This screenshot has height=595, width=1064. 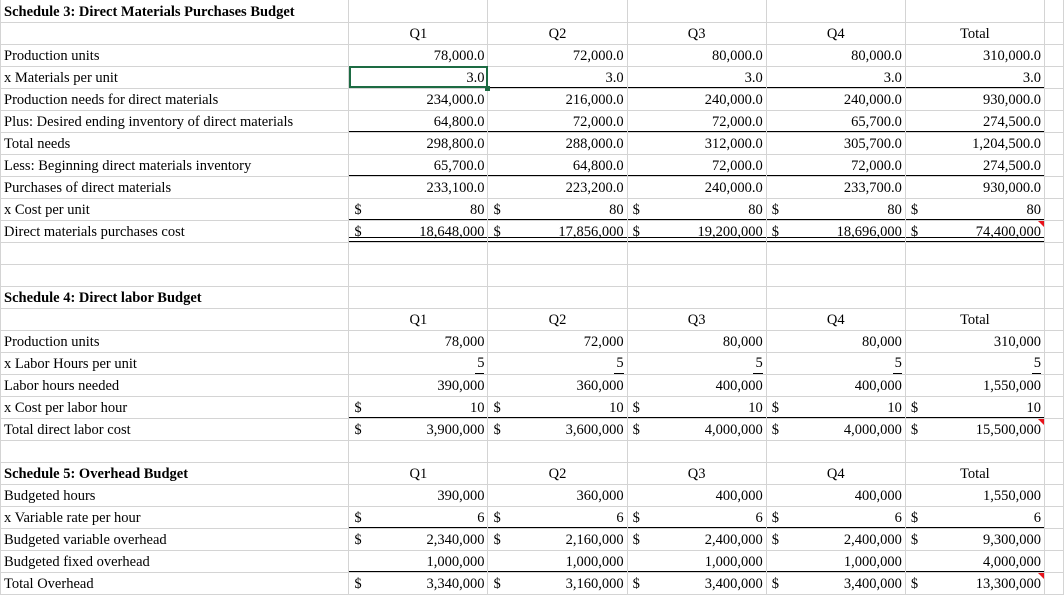 What do you see at coordinates (418, 231) in the screenshot?
I see `cell-value: $ 18,648,000` at bounding box center [418, 231].